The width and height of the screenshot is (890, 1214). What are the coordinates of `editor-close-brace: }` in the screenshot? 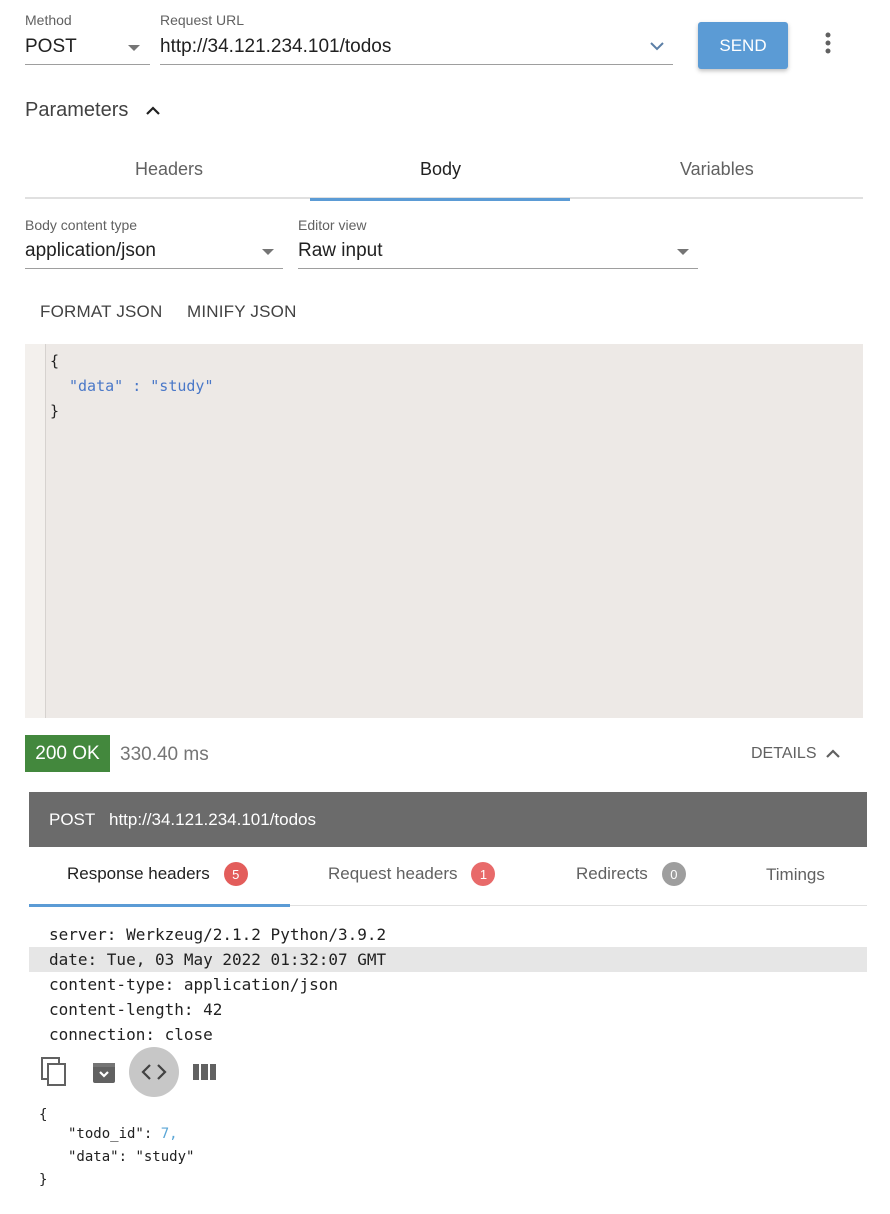 It's located at (55, 411).